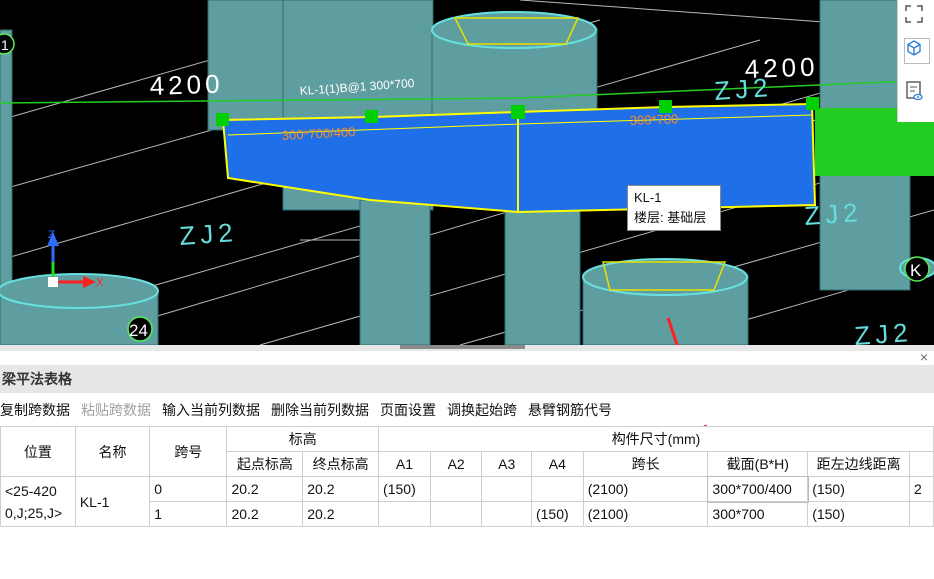 The width and height of the screenshot is (934, 579). I want to click on cell-overflow: 2, so click(921, 489).